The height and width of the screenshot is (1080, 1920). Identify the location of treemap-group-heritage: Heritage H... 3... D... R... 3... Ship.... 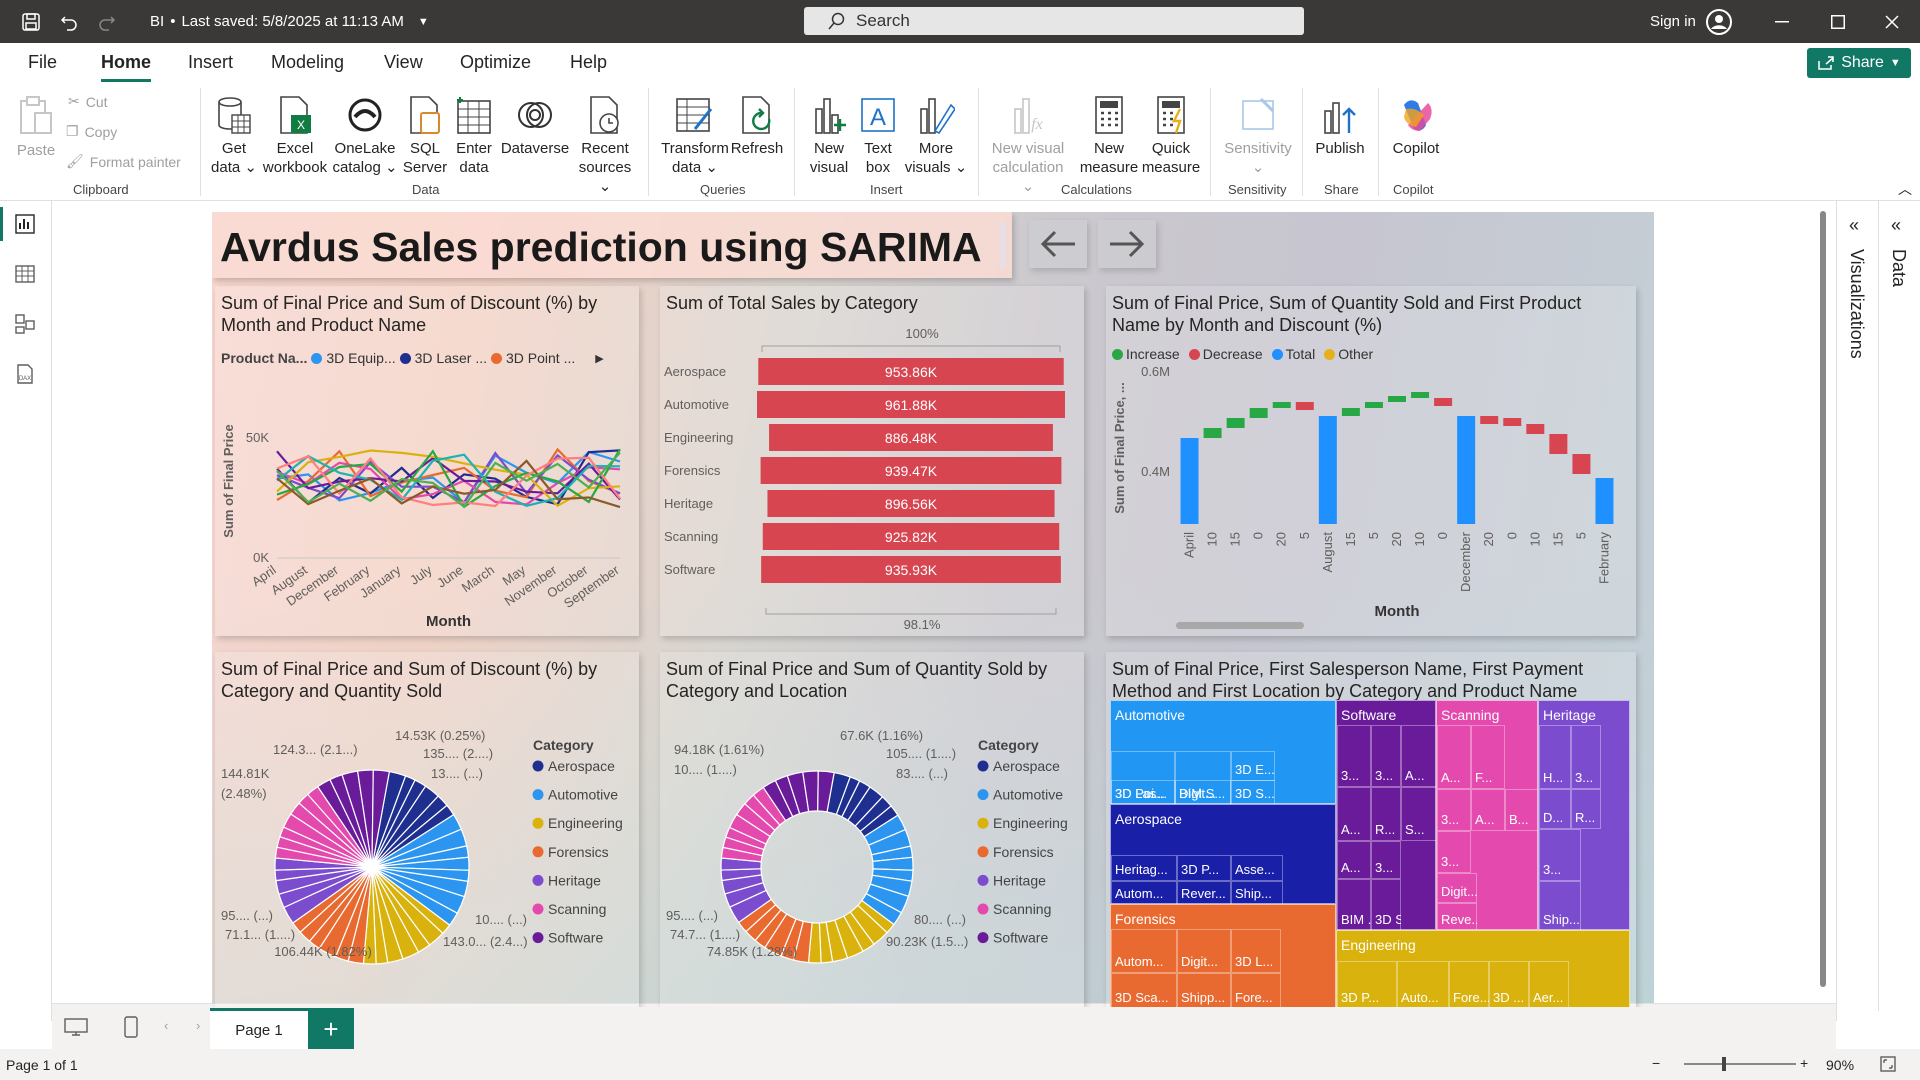
(1584, 815).